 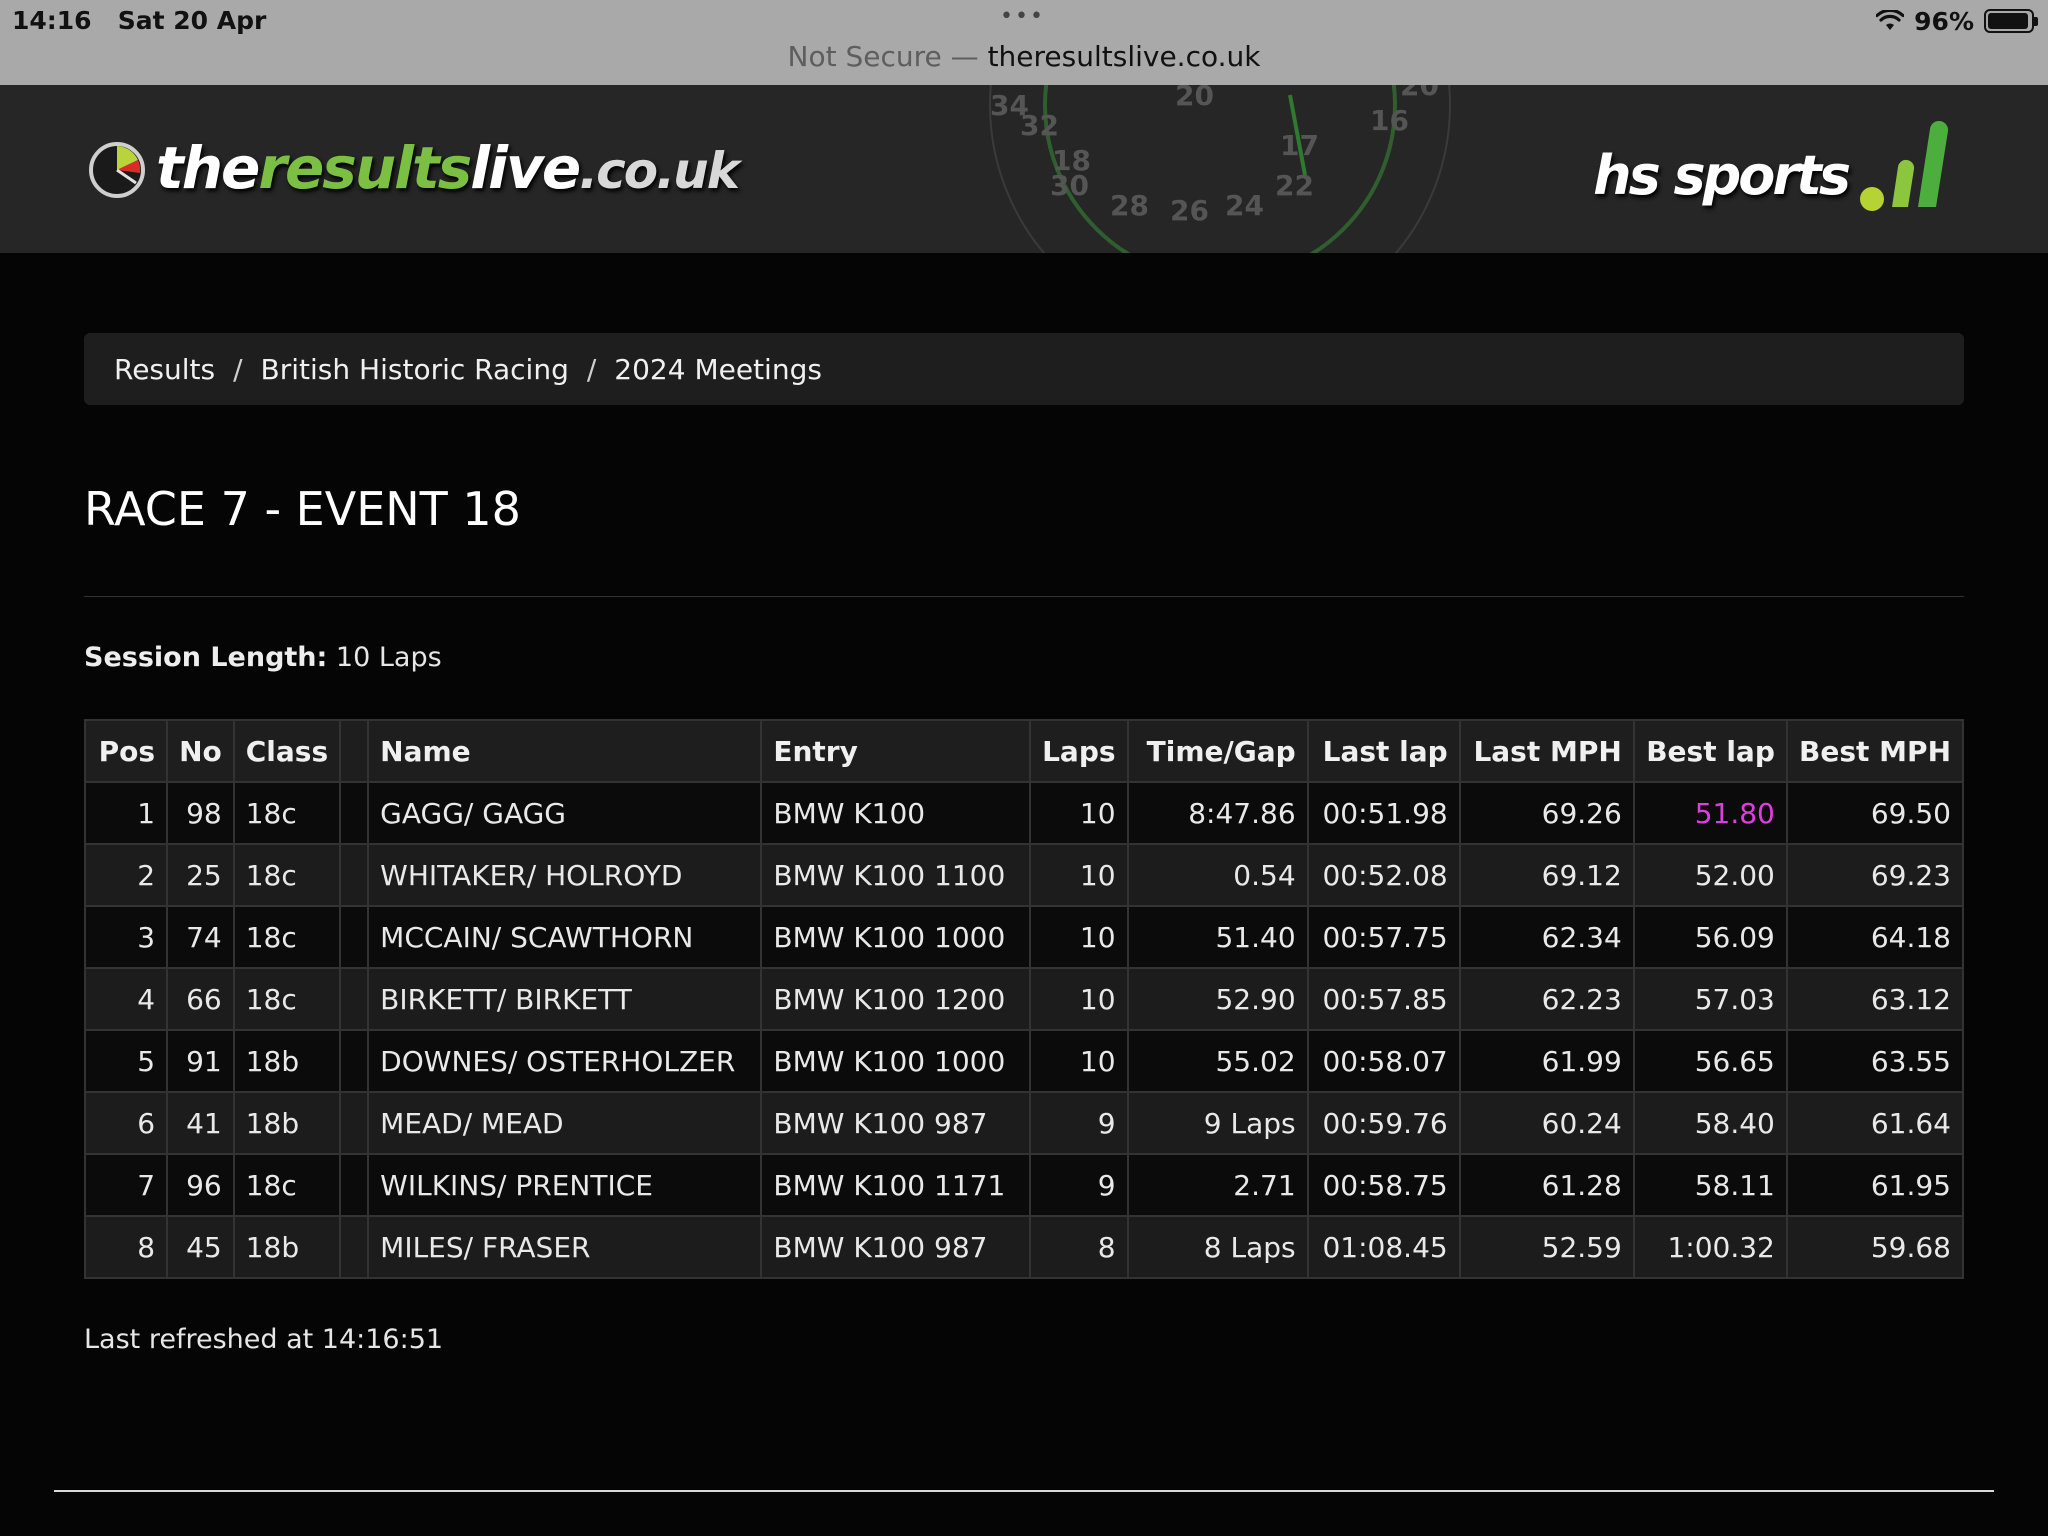 I want to click on last-refreshed-text: Last refreshed at 14:16:51, so click(x=264, y=1339).